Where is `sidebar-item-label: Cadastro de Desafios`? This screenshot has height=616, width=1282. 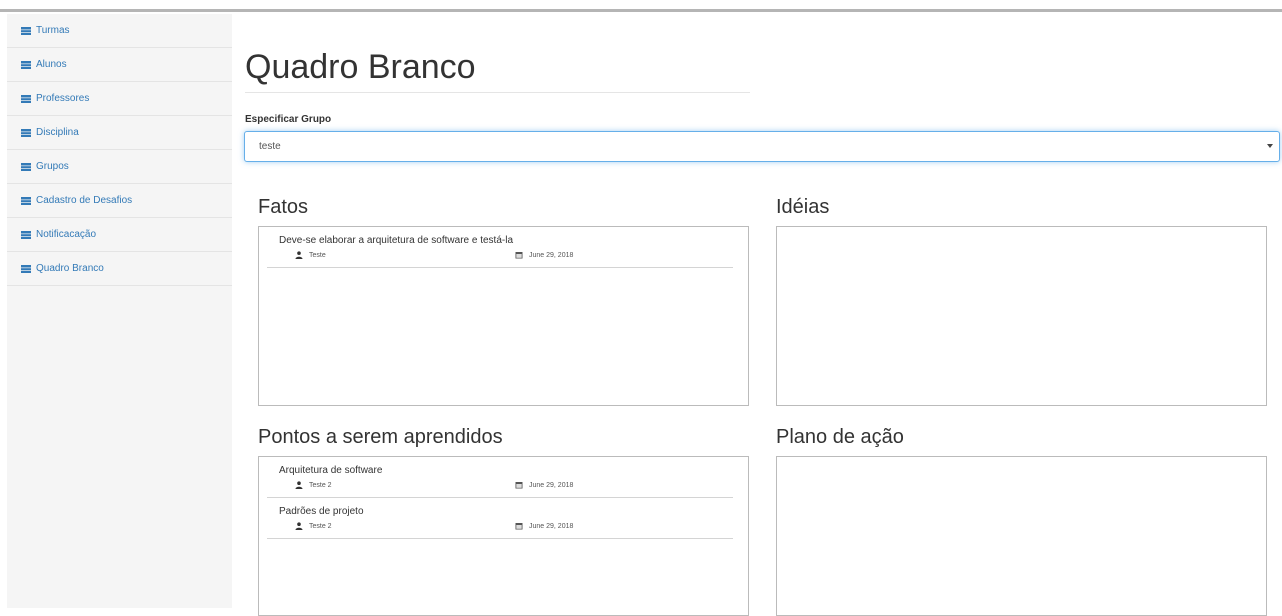
sidebar-item-label: Cadastro de Desafios is located at coordinates (84, 200).